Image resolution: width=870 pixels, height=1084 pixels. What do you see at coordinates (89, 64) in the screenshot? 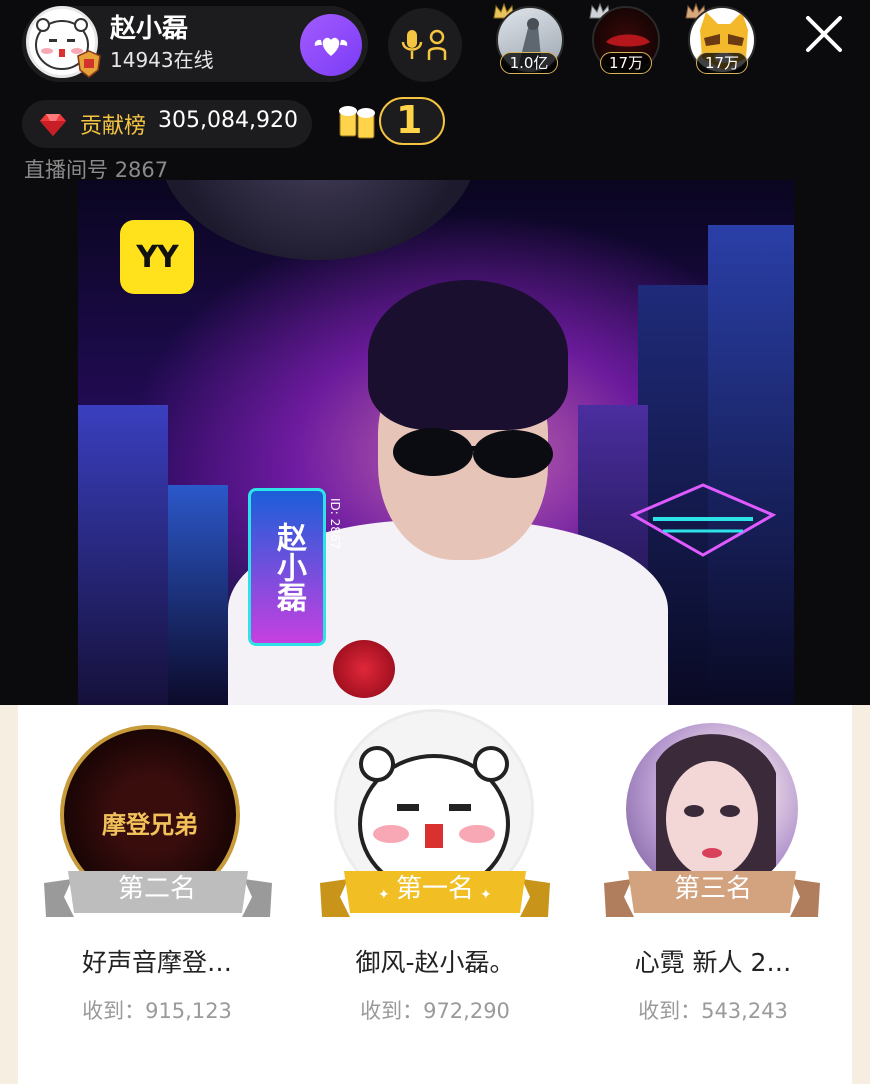
I see `vip-shield-icon` at bounding box center [89, 64].